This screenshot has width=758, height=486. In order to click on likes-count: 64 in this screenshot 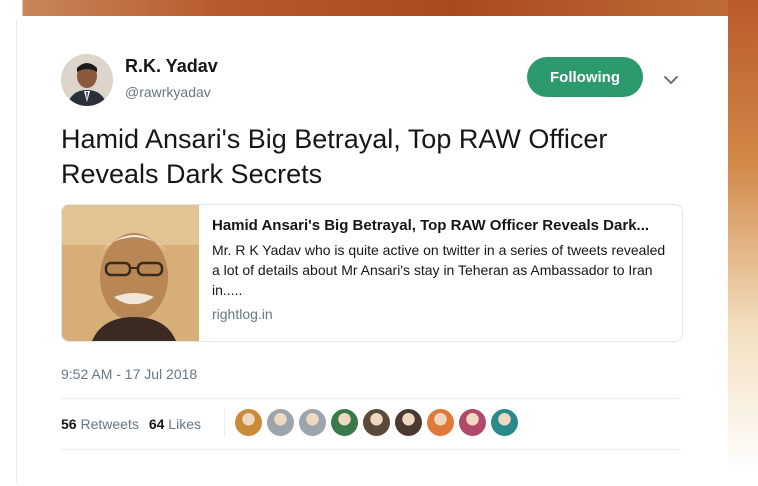, I will do `click(156, 424)`.